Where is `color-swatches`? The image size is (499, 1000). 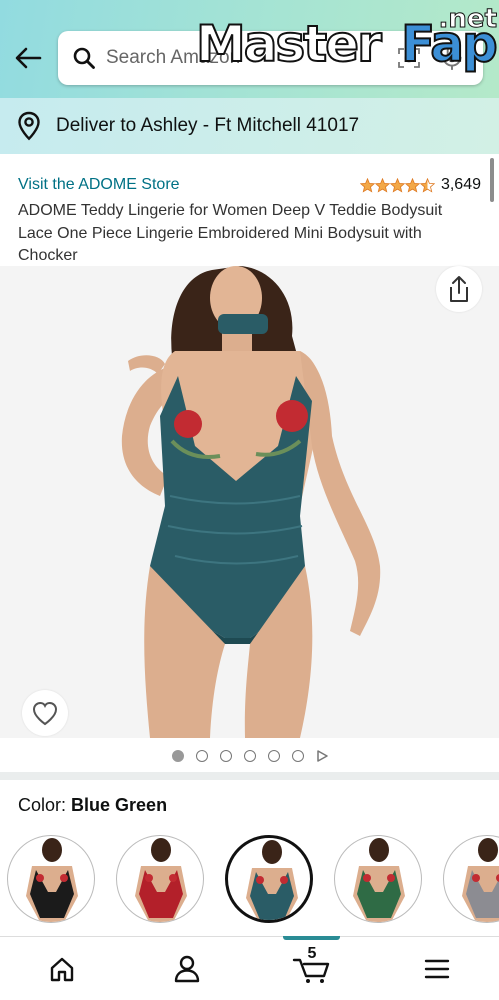 color-swatches is located at coordinates (249, 878).